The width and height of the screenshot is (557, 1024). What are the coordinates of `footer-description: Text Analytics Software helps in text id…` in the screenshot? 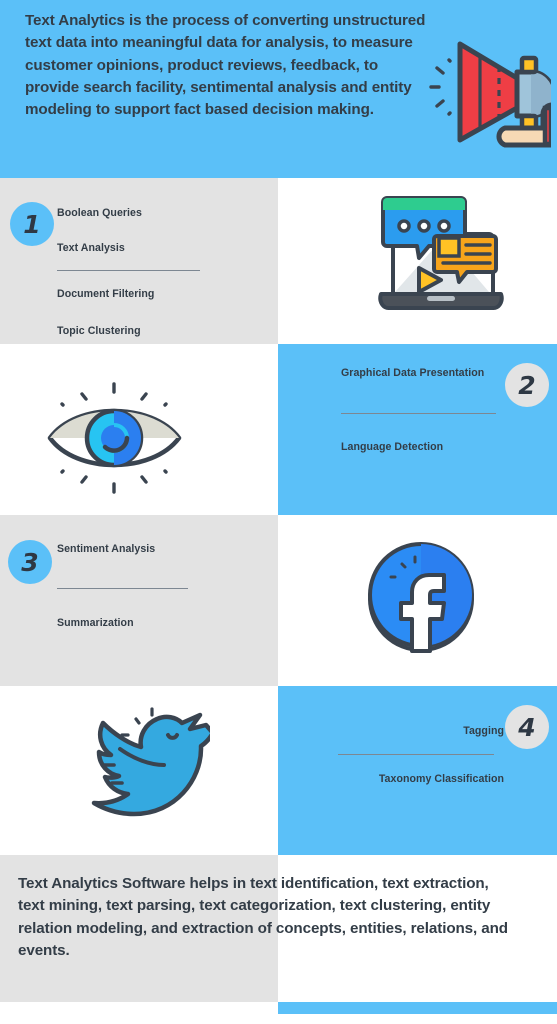 It's located at (263, 917).